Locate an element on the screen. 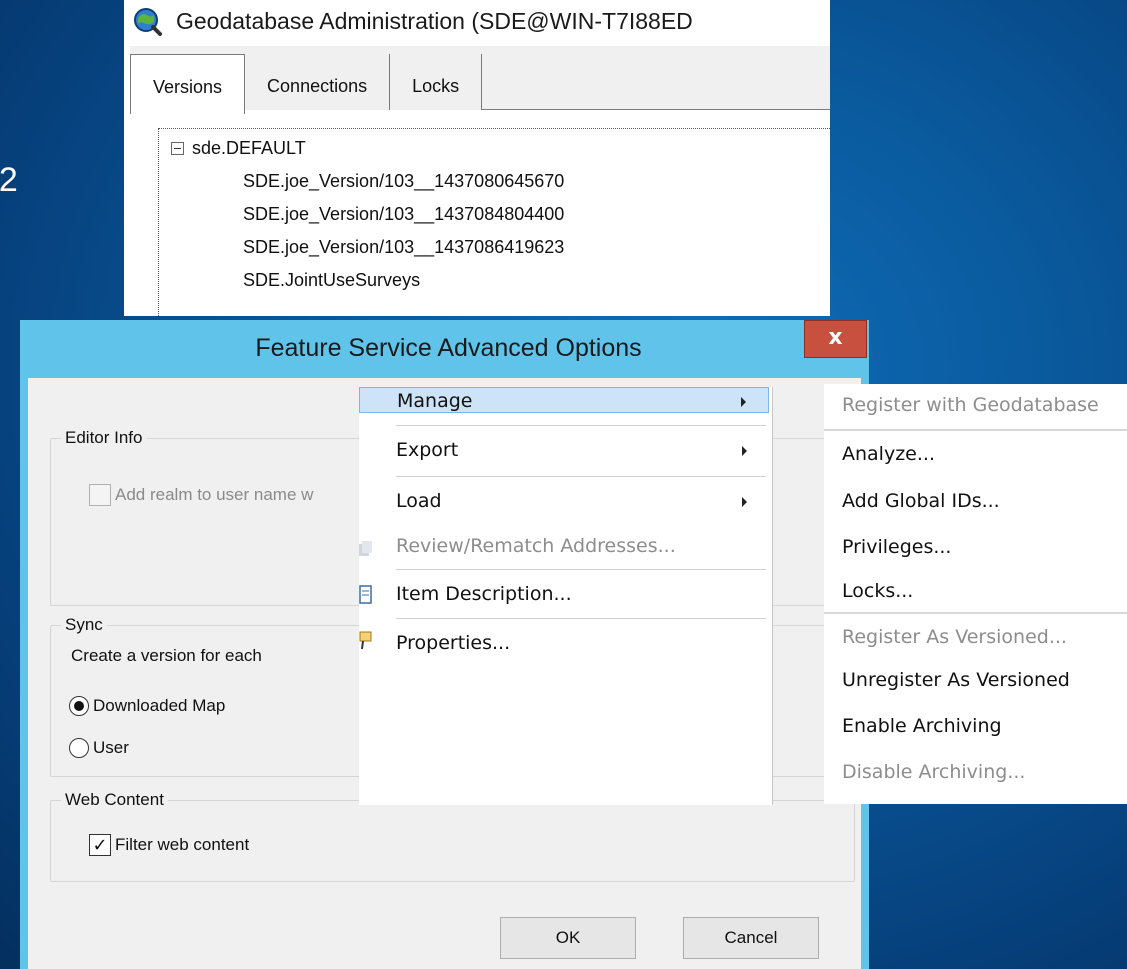 This screenshot has height=969, width=1127. close-button: x is located at coordinates (835, 339).